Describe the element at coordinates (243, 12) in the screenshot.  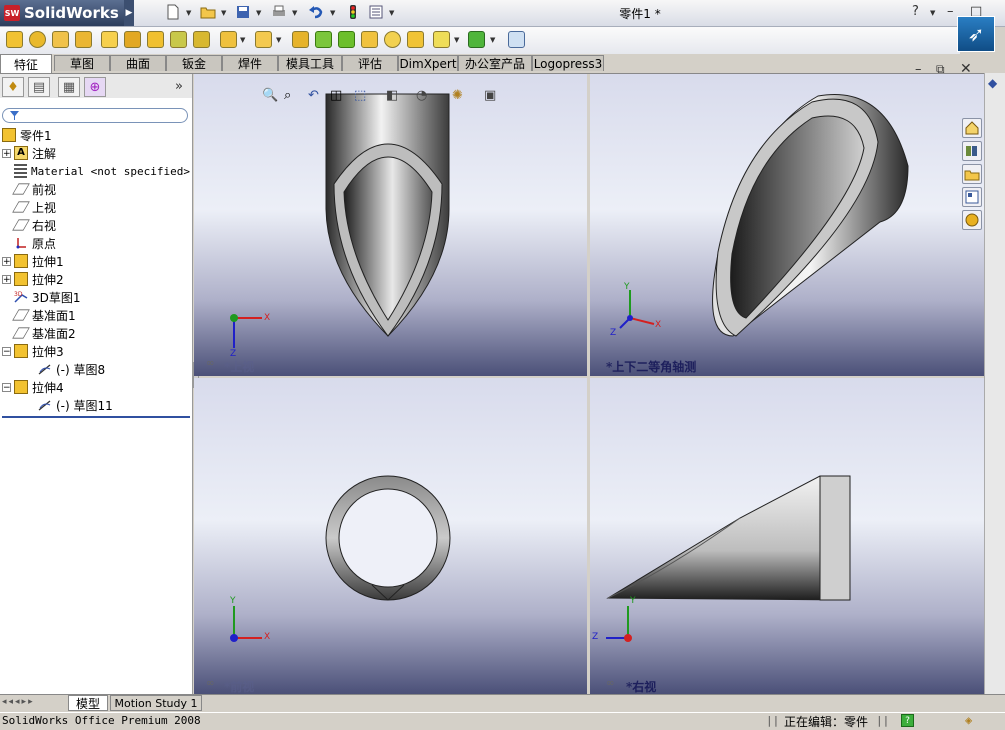
I see `save-icon` at that location.